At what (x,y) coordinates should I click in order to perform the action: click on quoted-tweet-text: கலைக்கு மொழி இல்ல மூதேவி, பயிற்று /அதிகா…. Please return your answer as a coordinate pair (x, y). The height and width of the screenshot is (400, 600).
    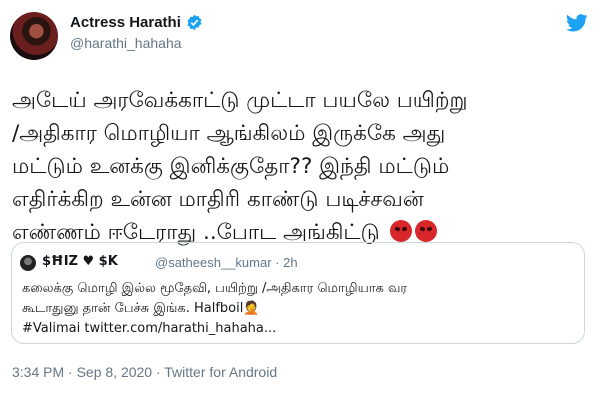
    Looking at the image, I should click on (299, 309).